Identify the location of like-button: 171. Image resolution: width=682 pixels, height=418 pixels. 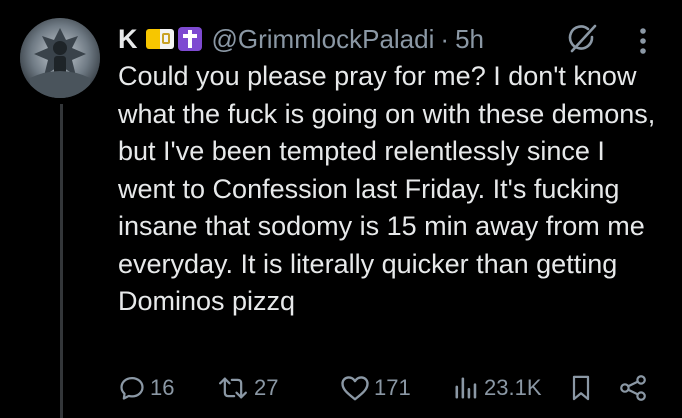
(375, 388).